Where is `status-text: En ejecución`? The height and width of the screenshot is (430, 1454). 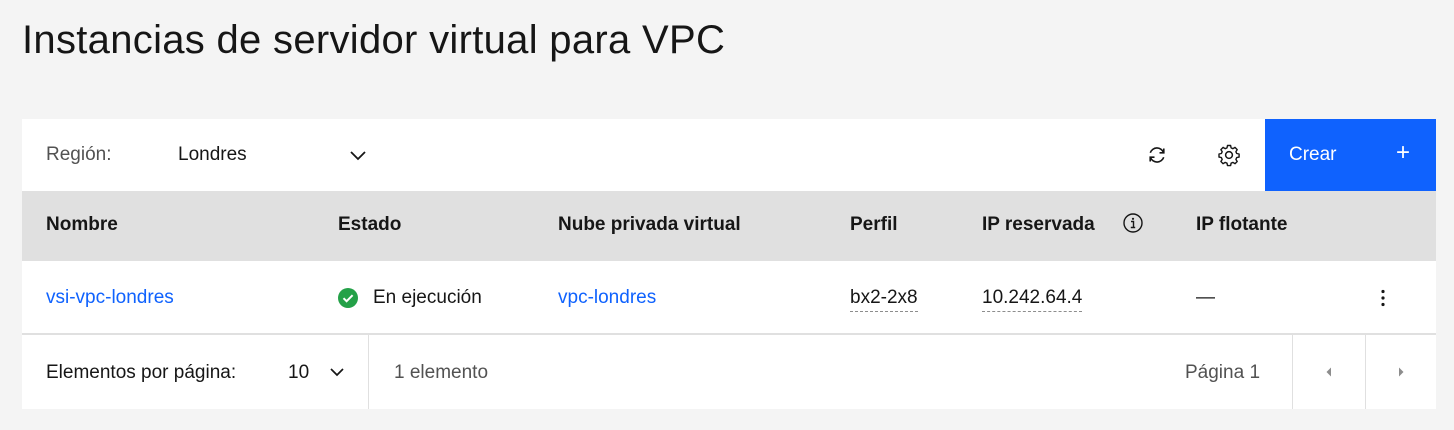
status-text: En ejecución is located at coordinates (427, 297).